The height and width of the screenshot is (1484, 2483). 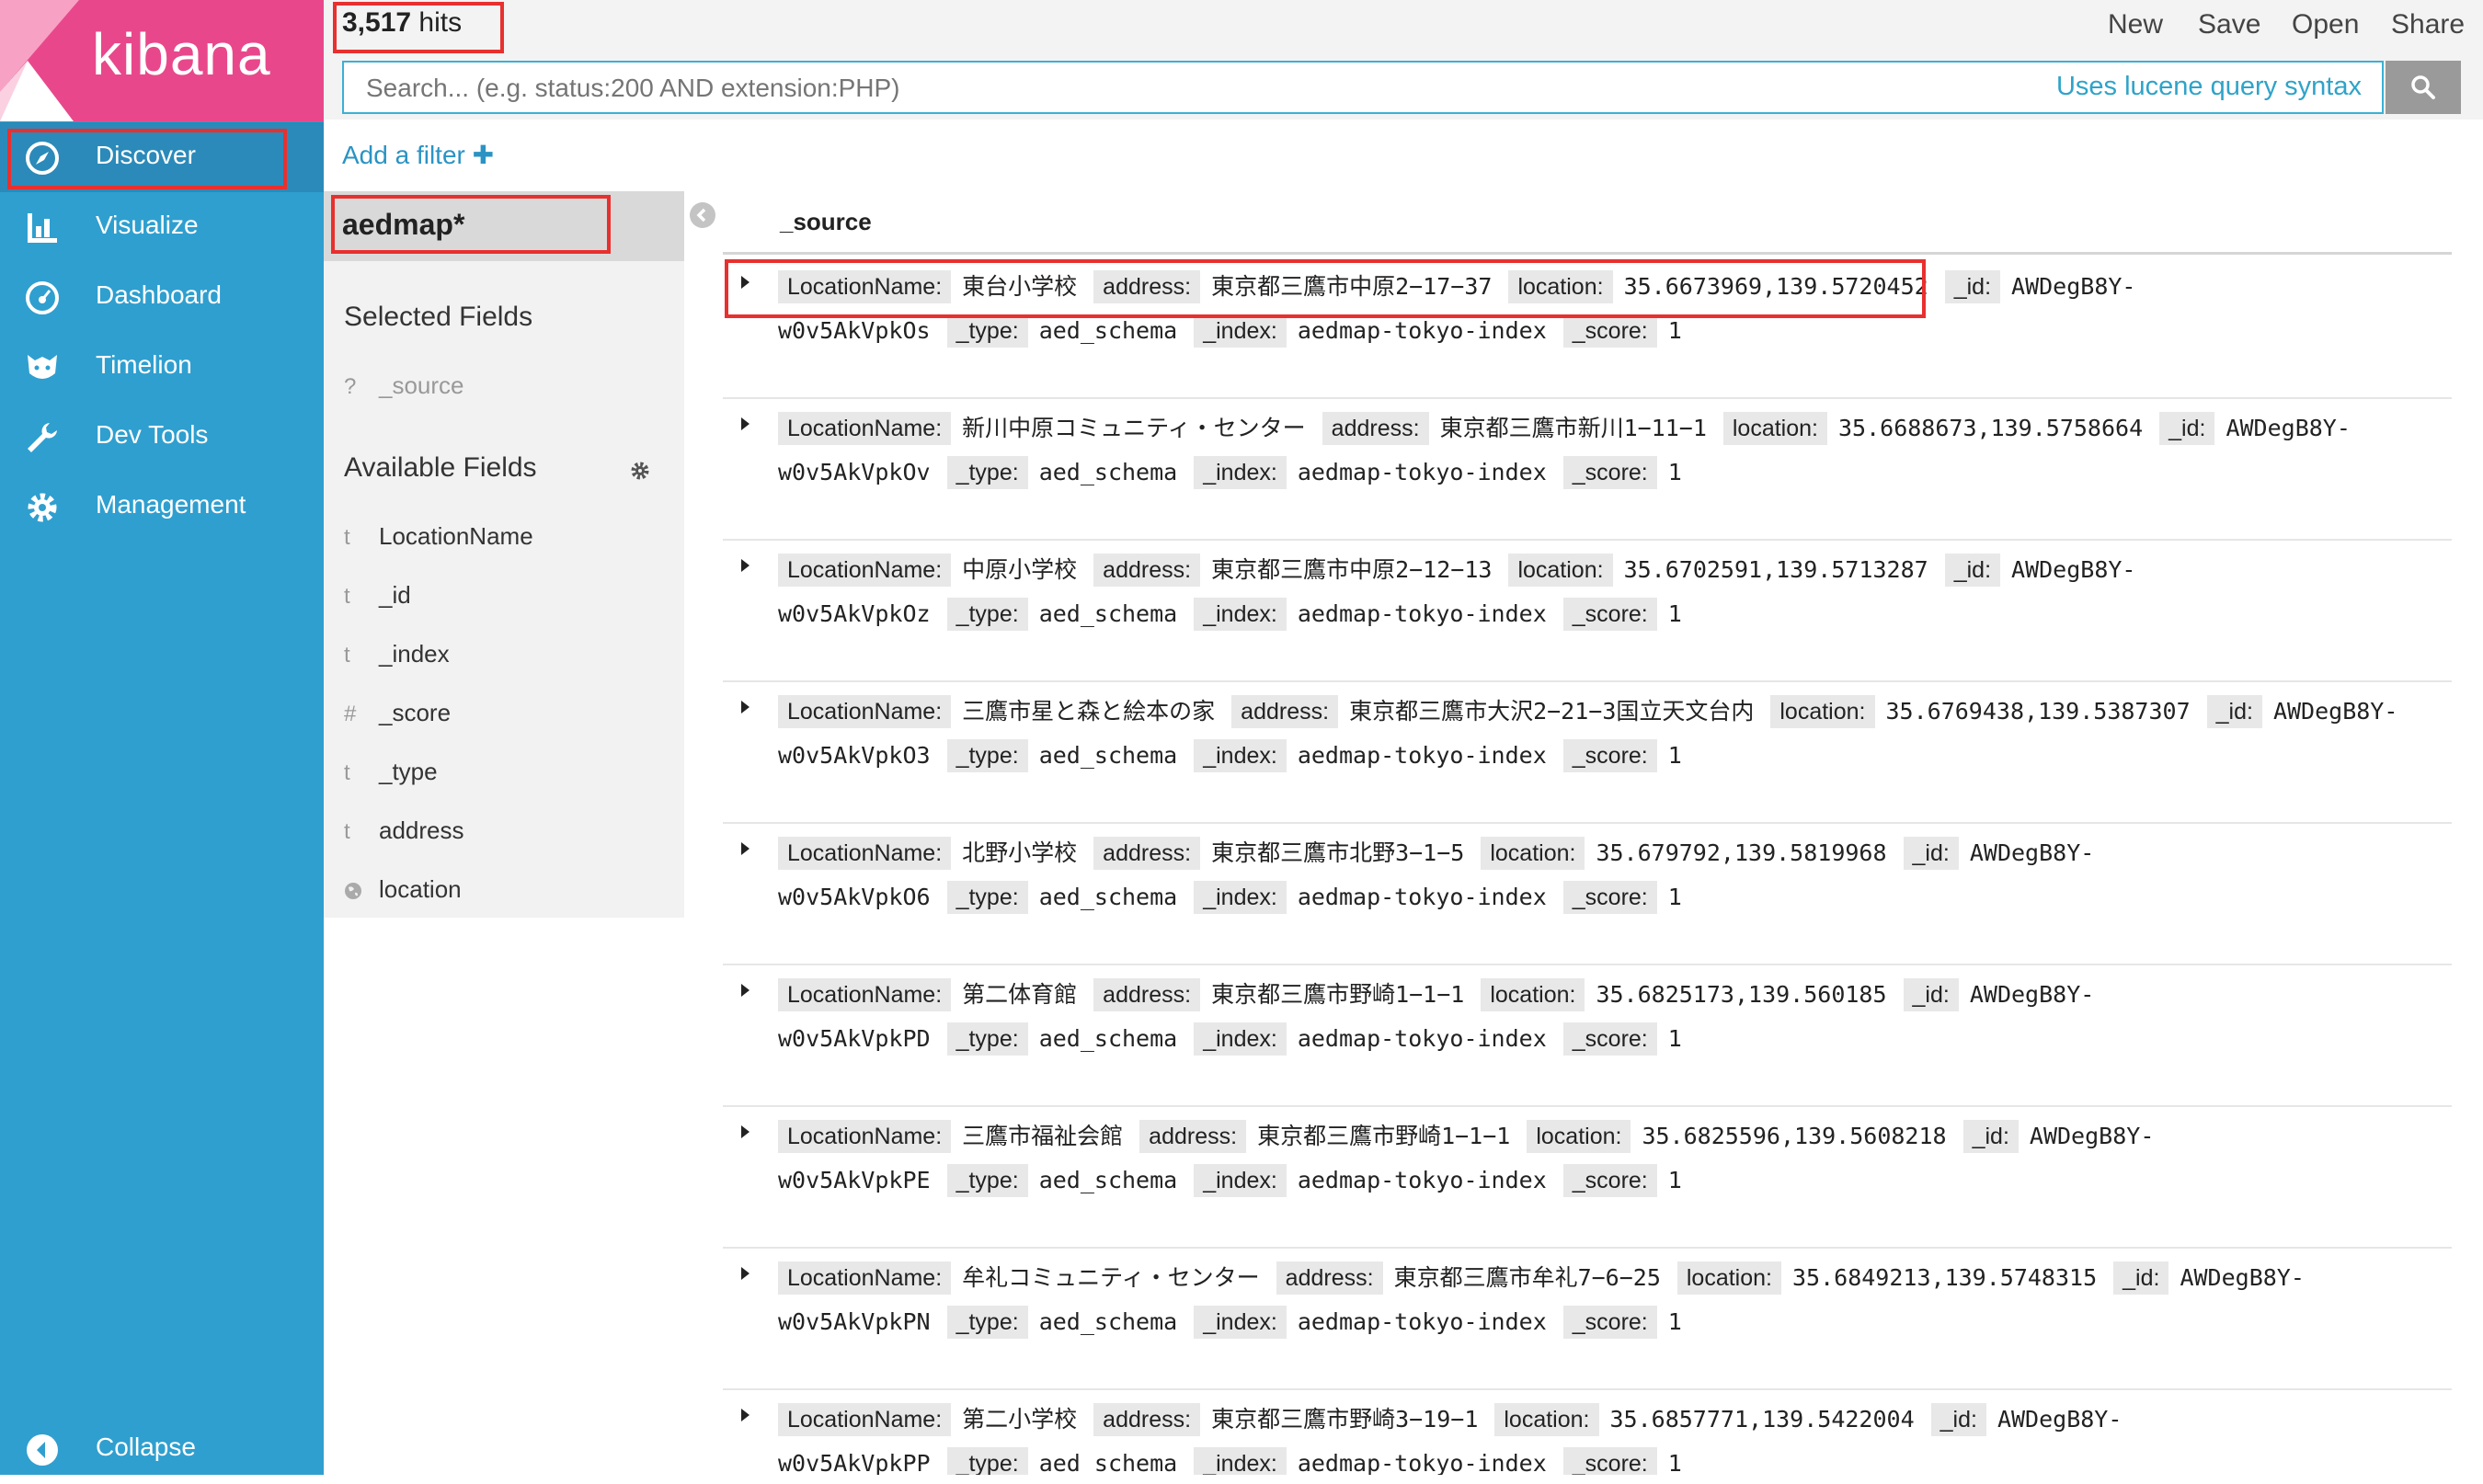 What do you see at coordinates (640, 471) in the screenshot?
I see `fields-settings-gear-icon` at bounding box center [640, 471].